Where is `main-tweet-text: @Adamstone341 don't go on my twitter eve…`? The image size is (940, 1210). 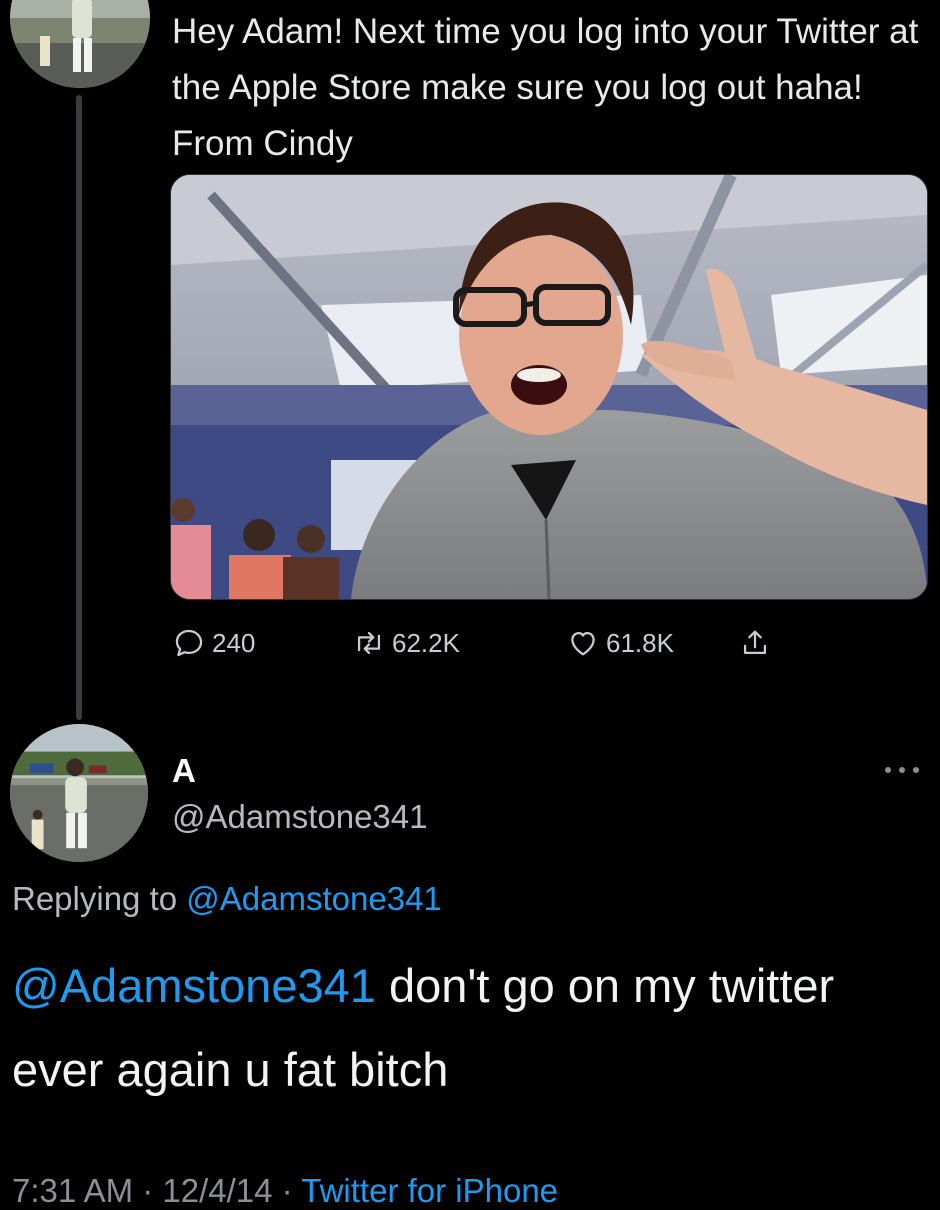
main-tweet-text: @Adamstone341 don't go on my twitter eve… is located at coordinates (462, 1028).